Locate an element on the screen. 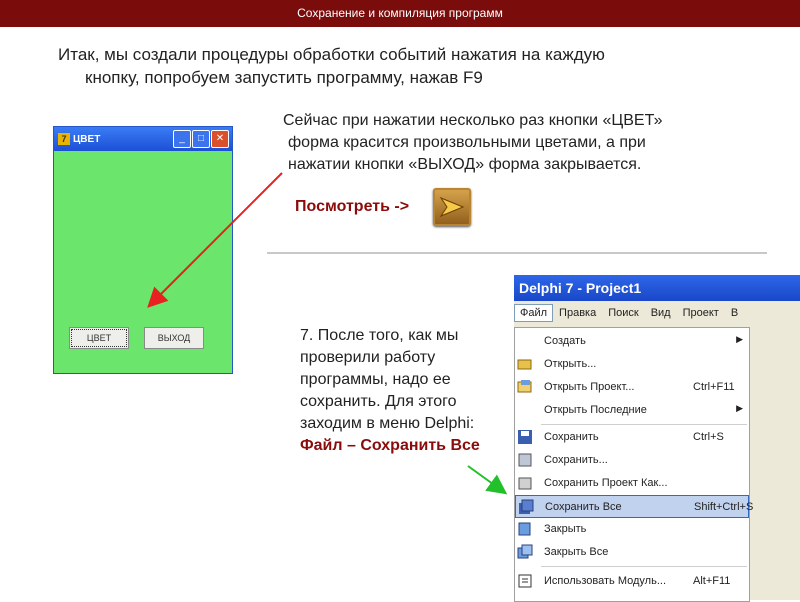  close-file-icon is located at coordinates (524, 529).